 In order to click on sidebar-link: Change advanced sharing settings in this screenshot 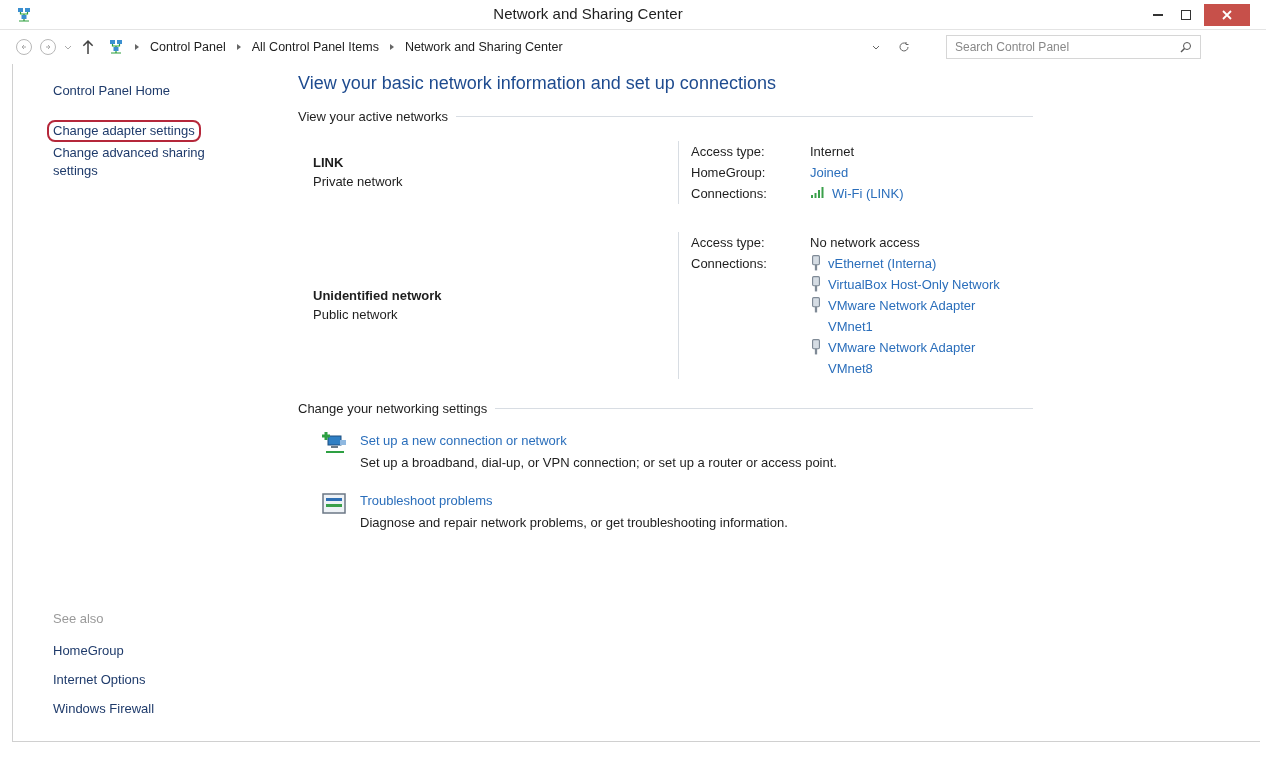, I will do `click(145, 162)`.